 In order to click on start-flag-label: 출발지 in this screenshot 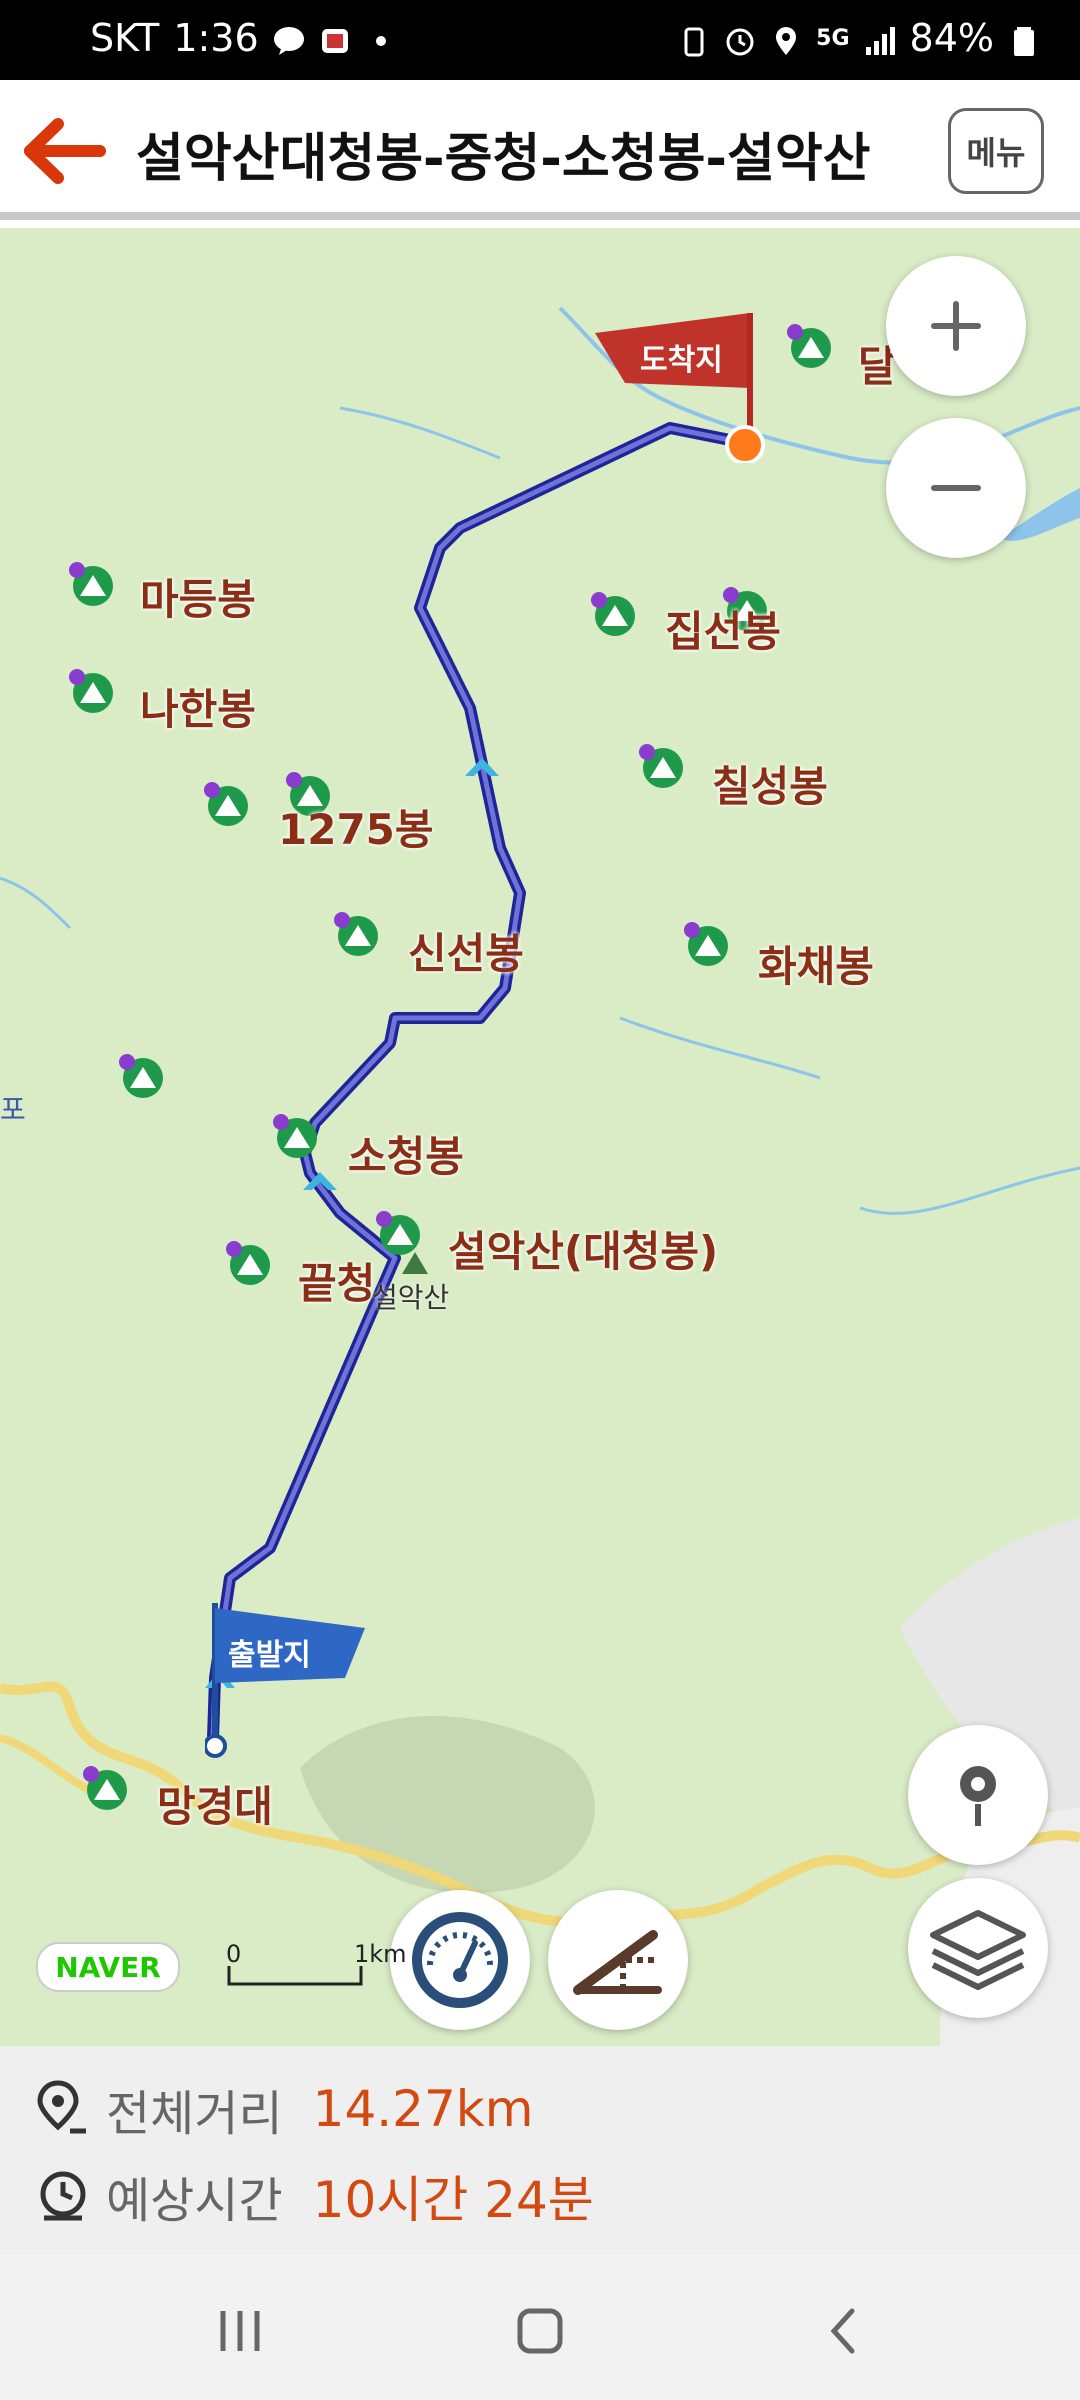, I will do `click(269, 1655)`.